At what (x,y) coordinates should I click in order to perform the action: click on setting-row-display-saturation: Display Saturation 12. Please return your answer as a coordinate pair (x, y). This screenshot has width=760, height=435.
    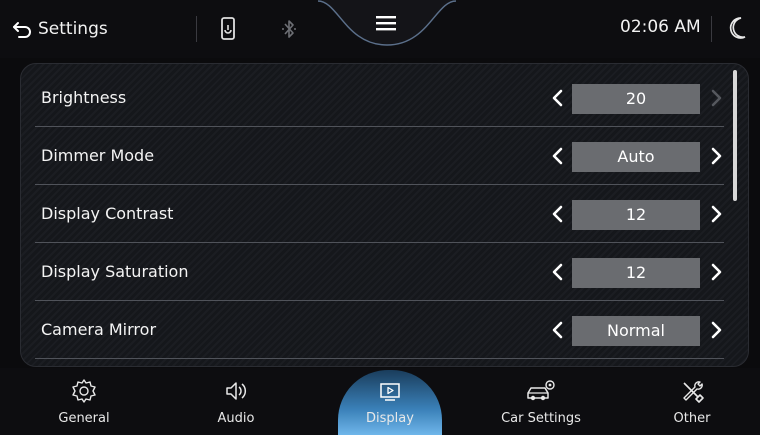
    Looking at the image, I should click on (384, 272).